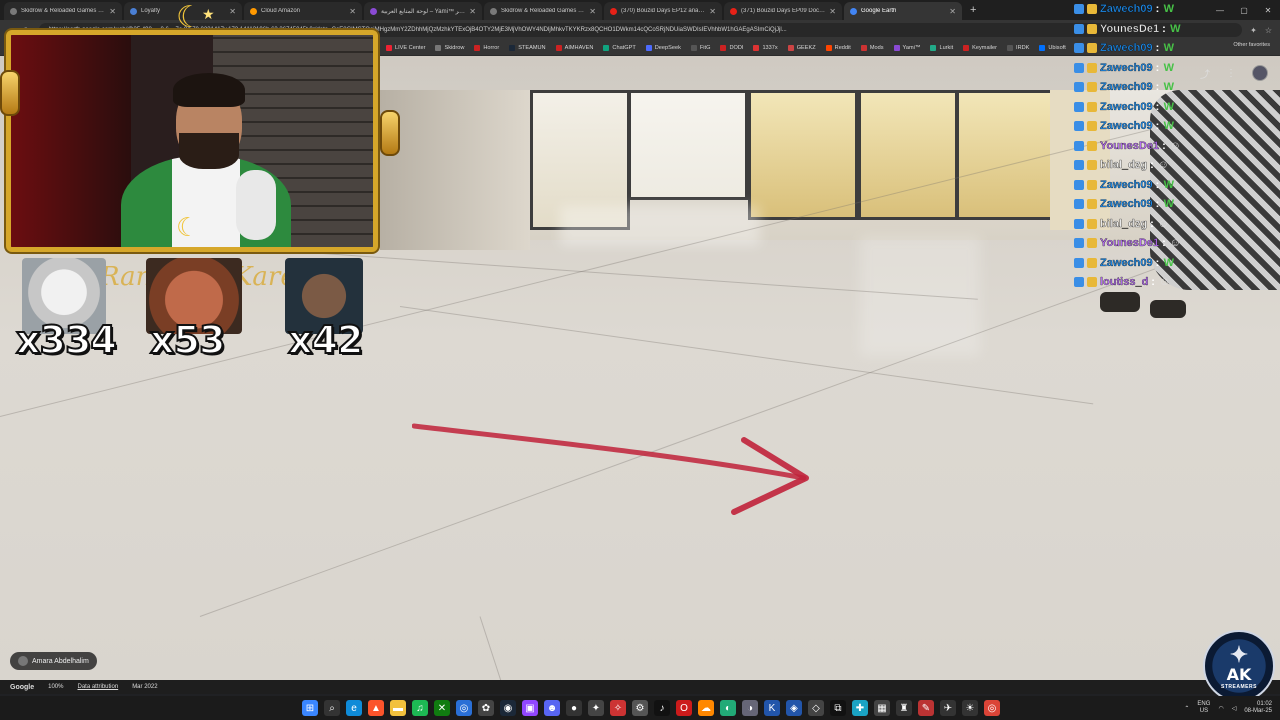  Describe the element at coordinates (706, 708) in the screenshot. I see `cloud-icon: ☁` at that location.